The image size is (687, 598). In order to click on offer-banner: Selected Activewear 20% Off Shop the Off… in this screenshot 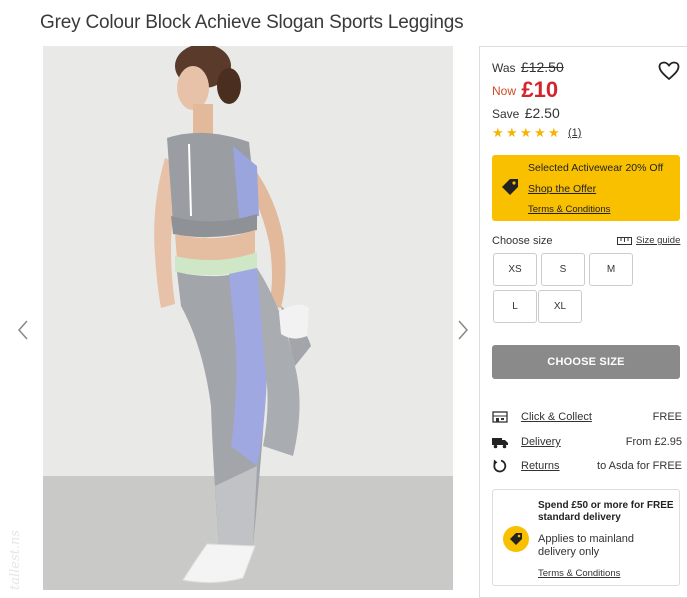, I will do `click(586, 188)`.